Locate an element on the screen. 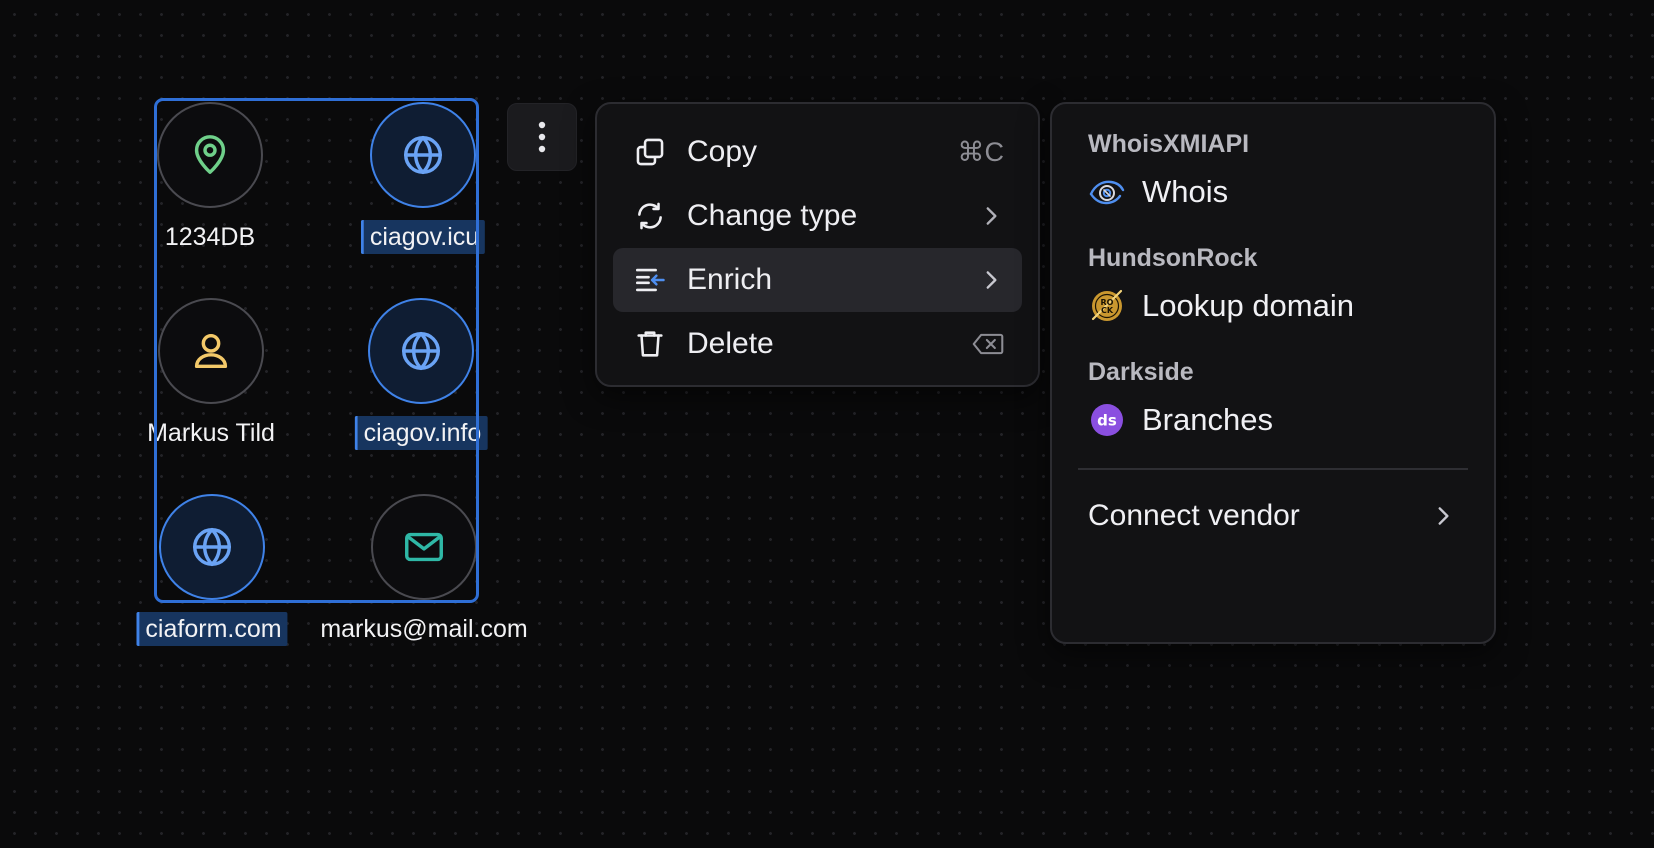 This screenshot has height=848, width=1654. menu-item-change-type: Change type is located at coordinates (817, 216).